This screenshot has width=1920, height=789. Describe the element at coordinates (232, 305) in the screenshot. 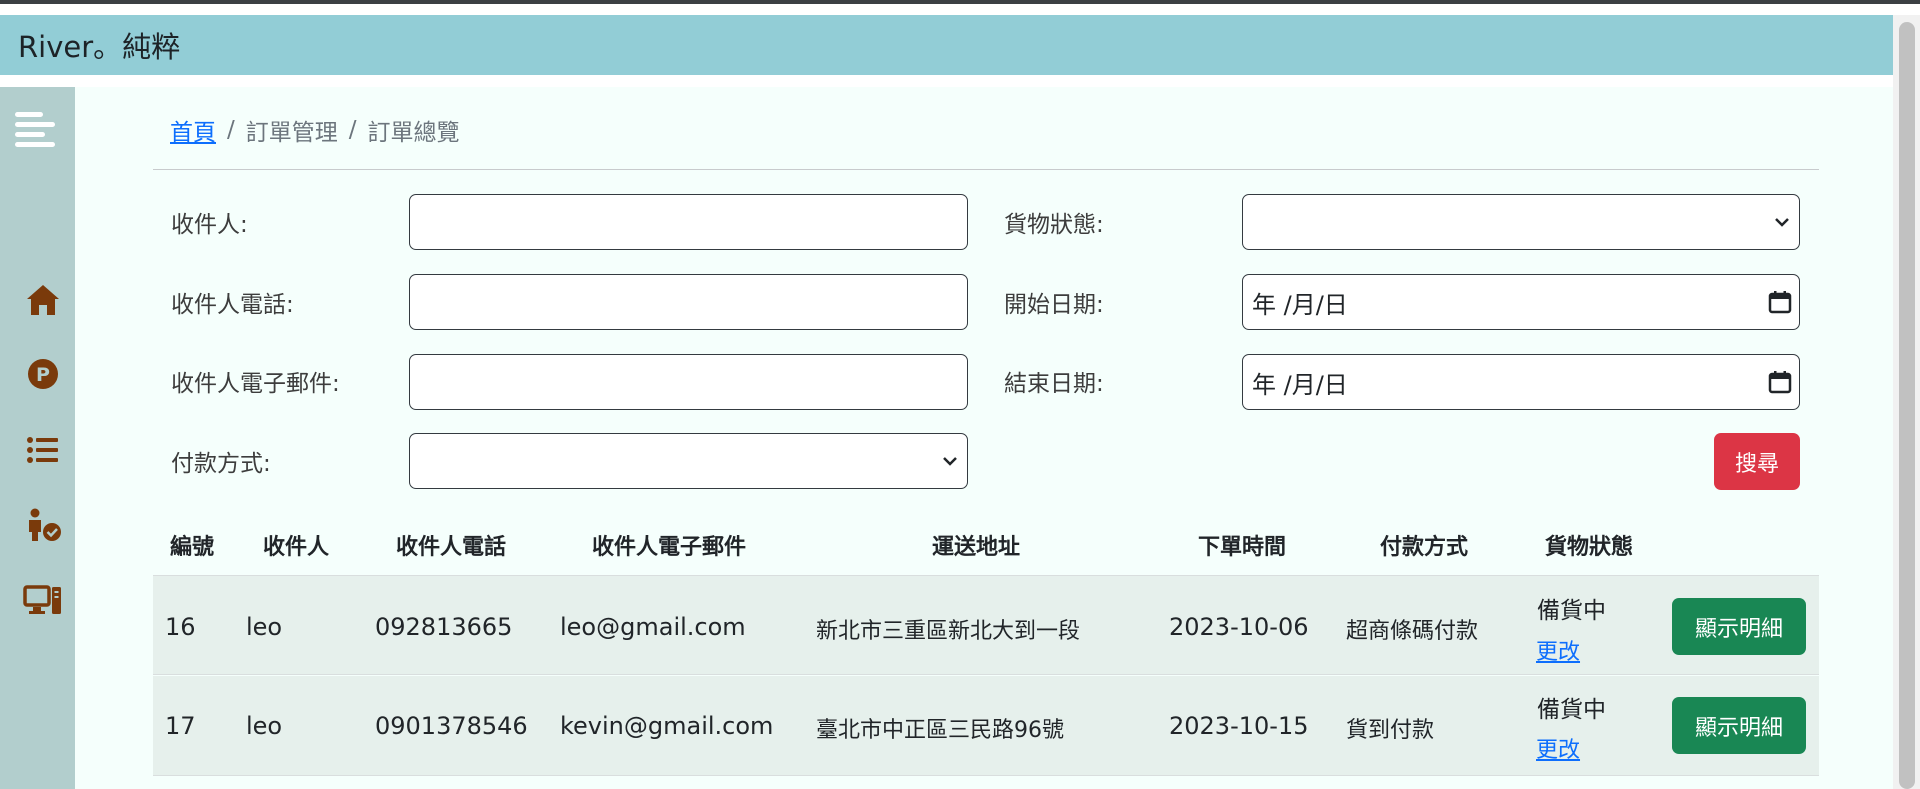

I see `phone-label: 收件人電話:` at that location.